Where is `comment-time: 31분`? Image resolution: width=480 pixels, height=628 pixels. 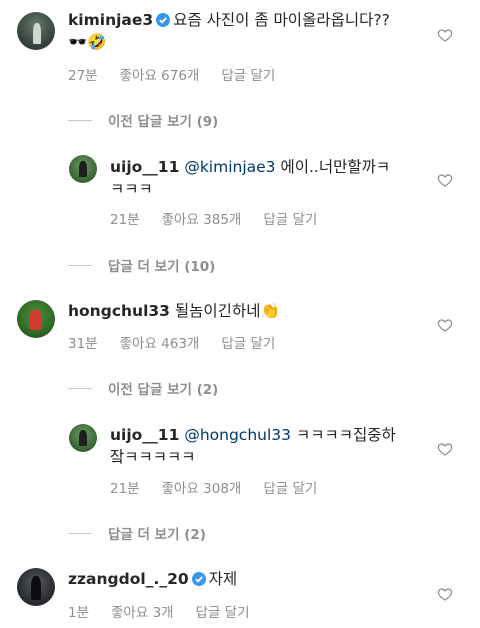 comment-time: 31분 is located at coordinates (83, 344).